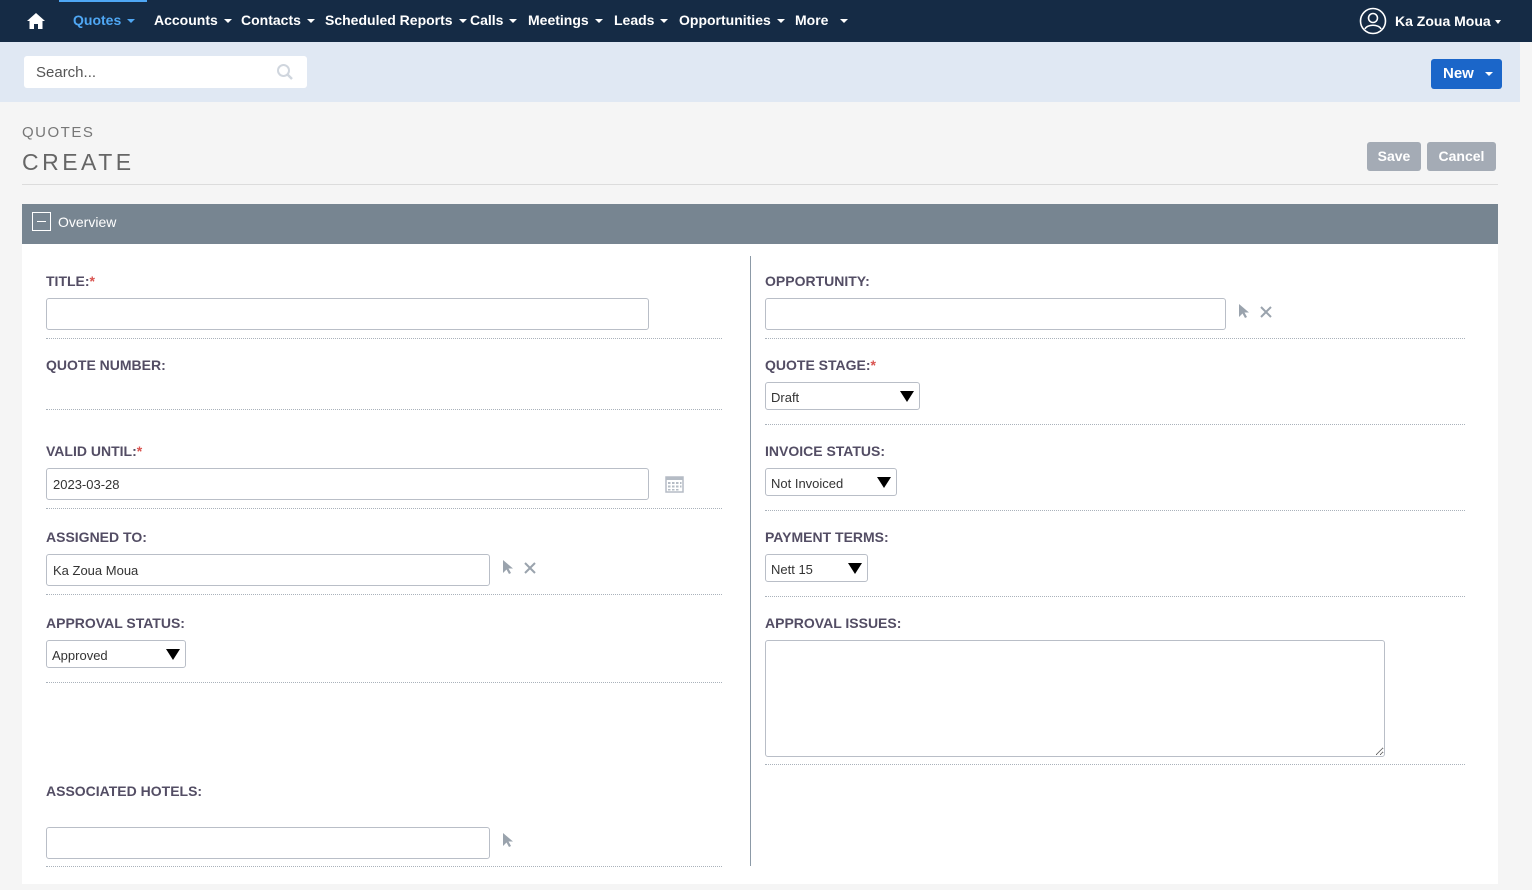  I want to click on quote-stage-value: Draft, so click(785, 397).